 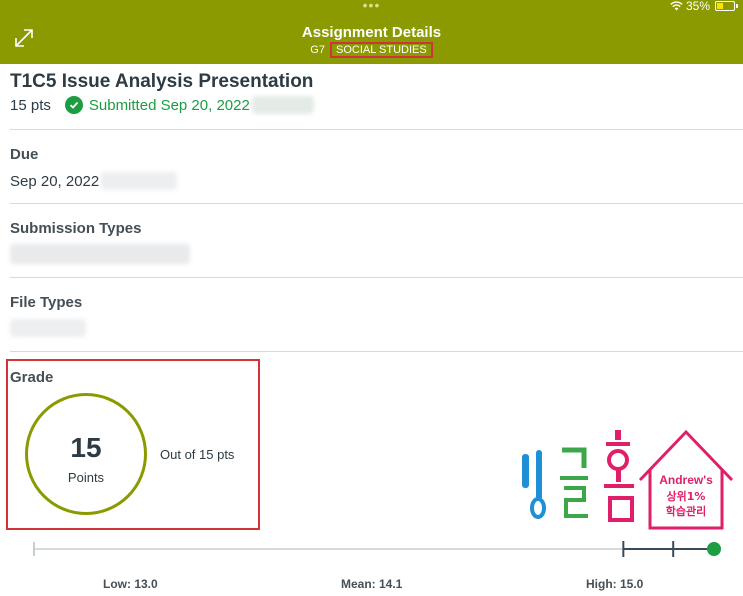 What do you see at coordinates (86, 477) in the screenshot?
I see `grade-unit: Points` at bounding box center [86, 477].